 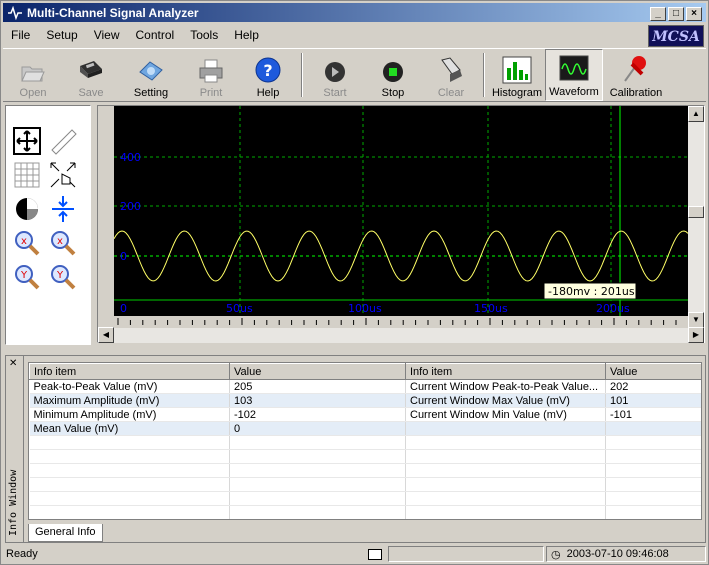 I want to click on col-header-value: Value, so click(x=317, y=371).